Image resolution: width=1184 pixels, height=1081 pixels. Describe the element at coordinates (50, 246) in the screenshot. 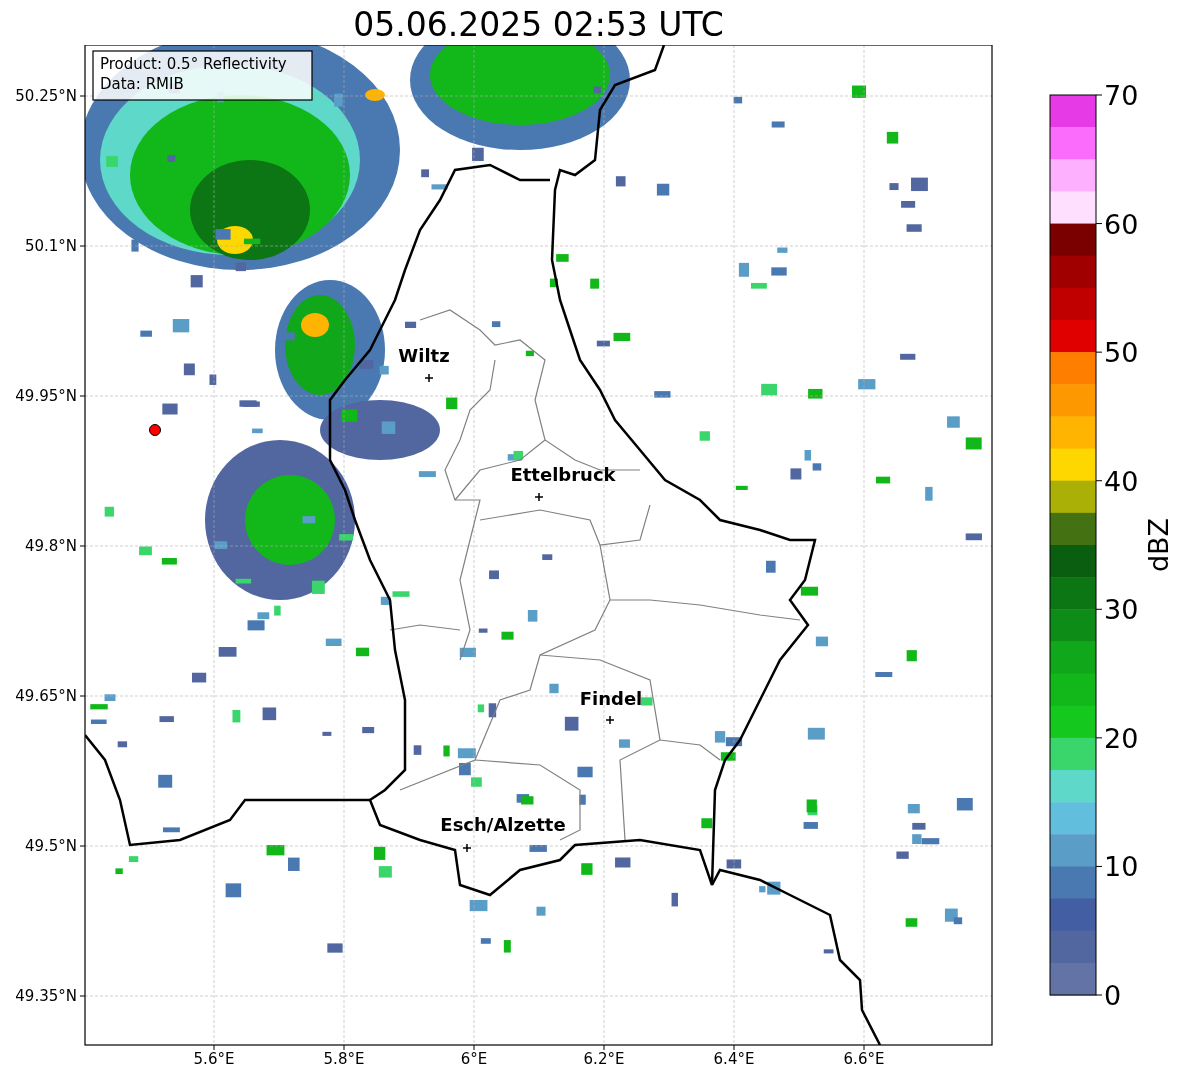

I see `y-tick-label: 50.1°N` at that location.